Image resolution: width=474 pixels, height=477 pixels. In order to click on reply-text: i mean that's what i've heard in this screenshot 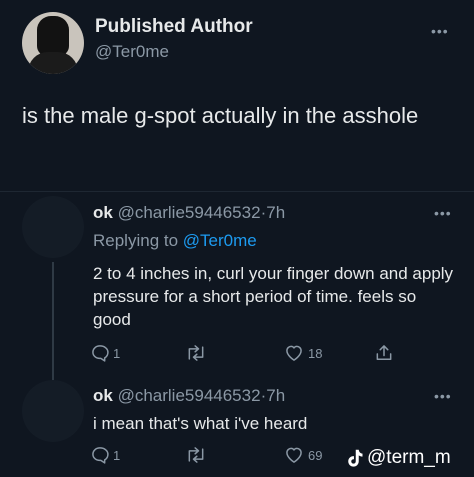, I will do `click(200, 423)`.